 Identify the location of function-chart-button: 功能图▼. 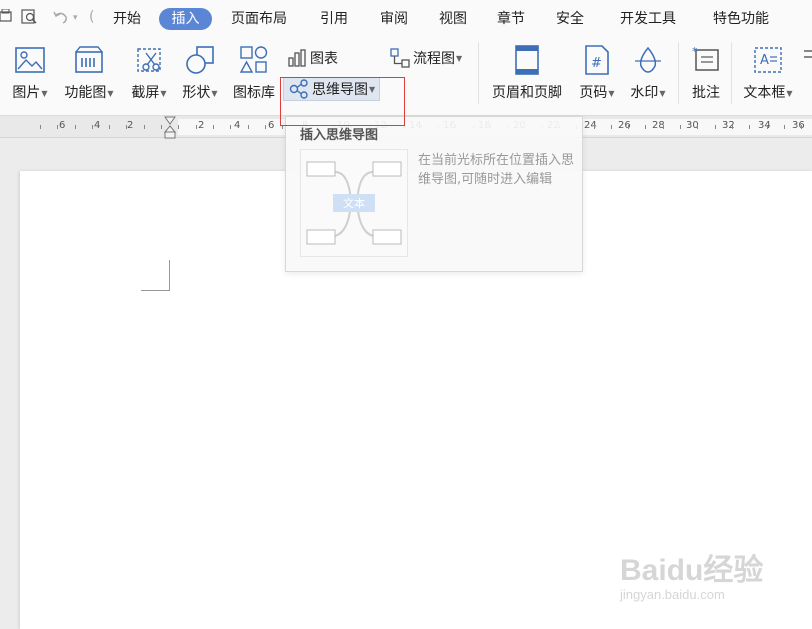
(89, 73).